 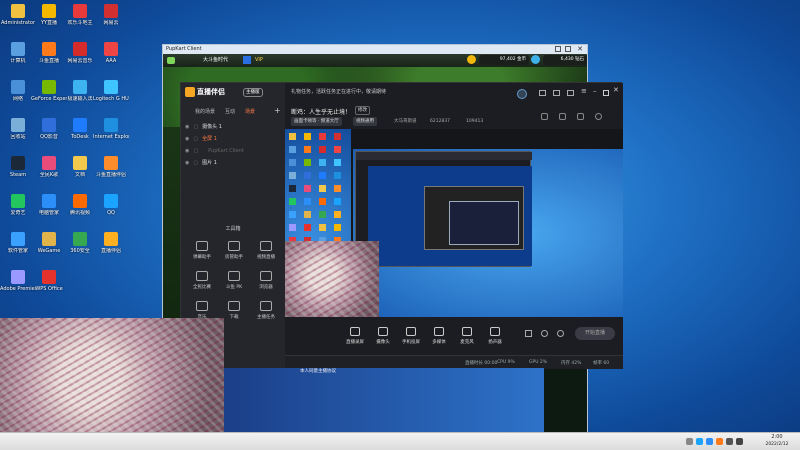 What do you see at coordinates (709, 441) in the screenshot?
I see `security-tray-icon` at bounding box center [709, 441].